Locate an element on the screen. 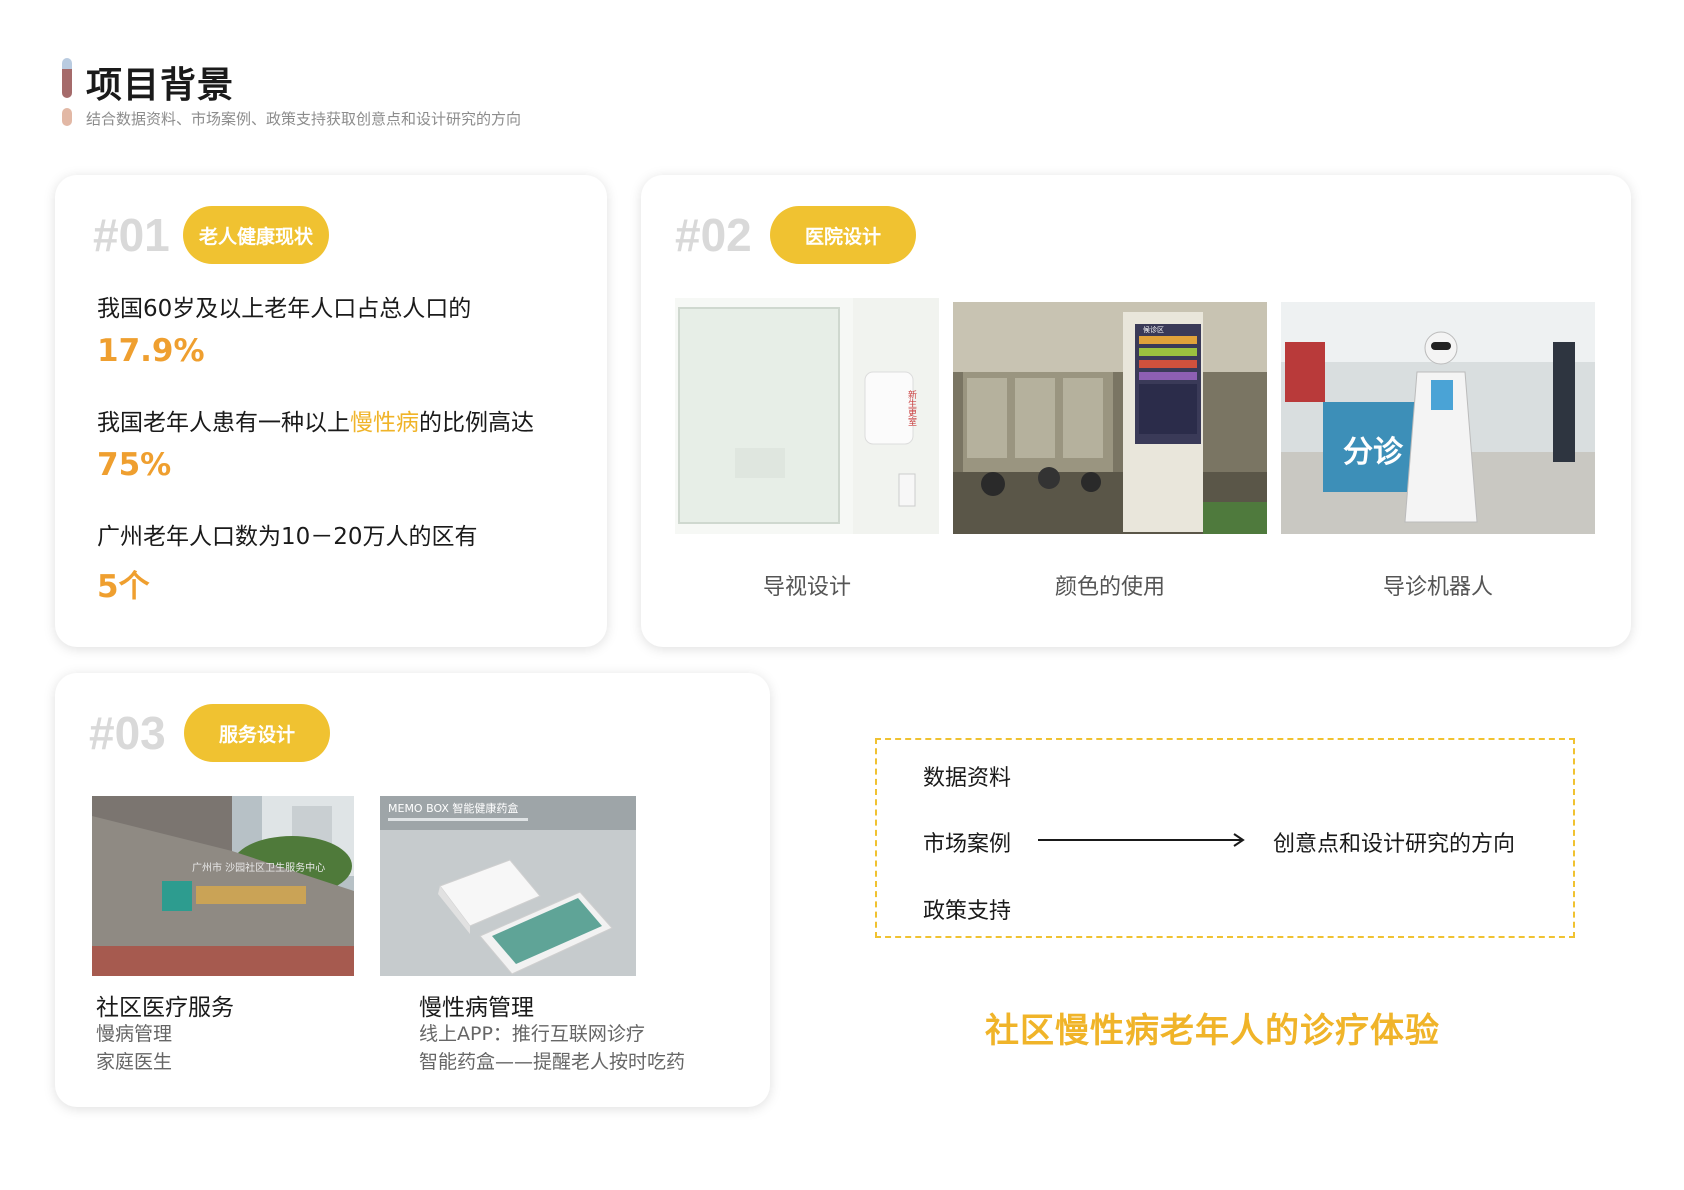  section-number: #03 is located at coordinates (127, 733).